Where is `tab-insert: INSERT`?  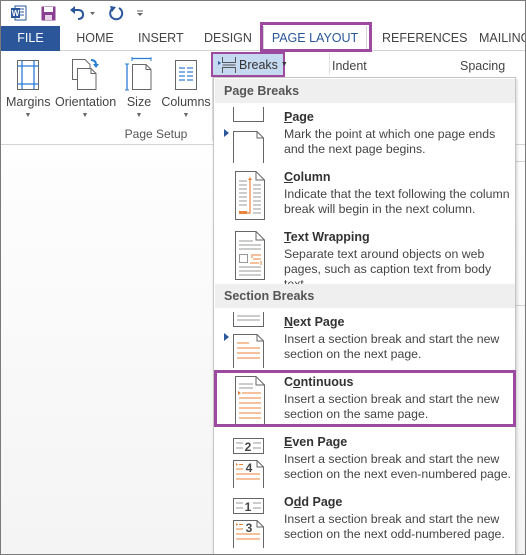
tab-insert: INSERT is located at coordinates (161, 38).